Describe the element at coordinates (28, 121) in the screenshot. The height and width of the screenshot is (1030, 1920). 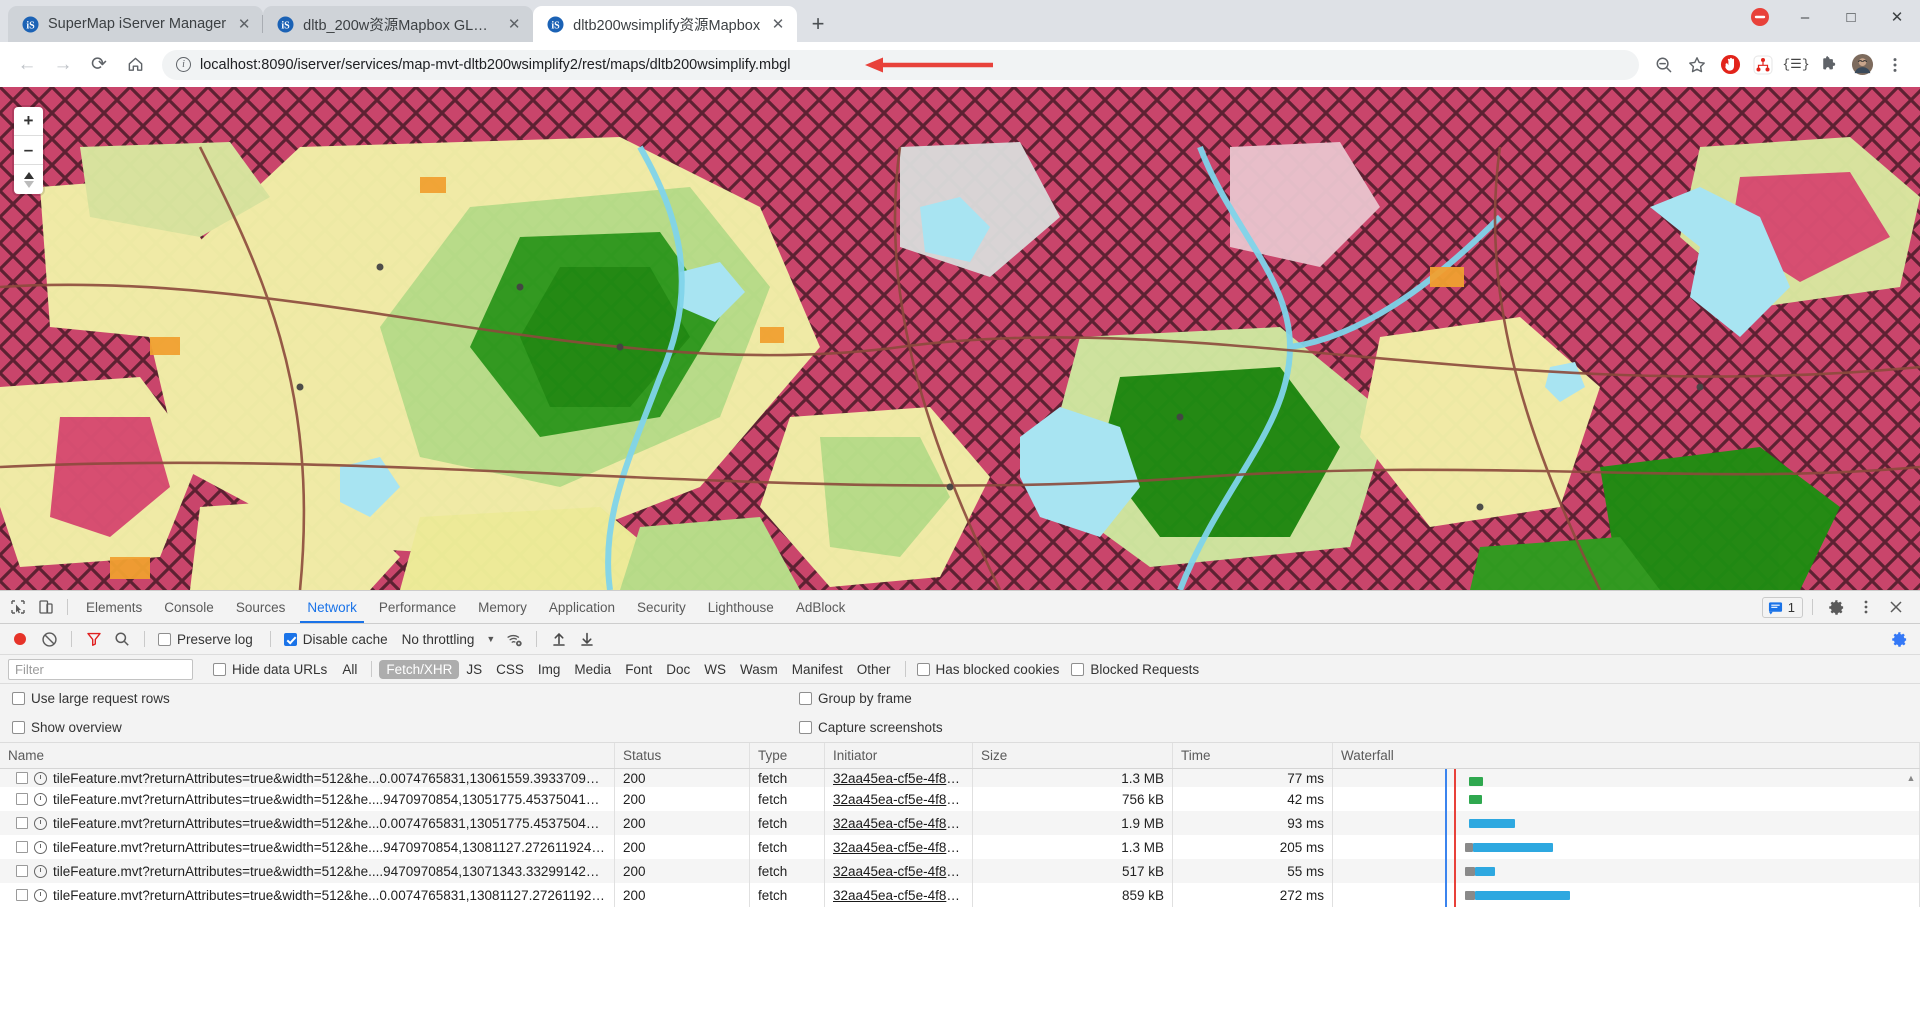
I see `map-zoom-in-button: +` at that location.